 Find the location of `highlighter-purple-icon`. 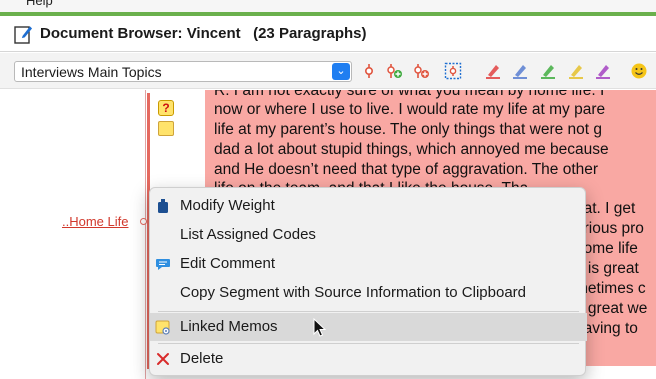

highlighter-purple-icon is located at coordinates (603, 71).